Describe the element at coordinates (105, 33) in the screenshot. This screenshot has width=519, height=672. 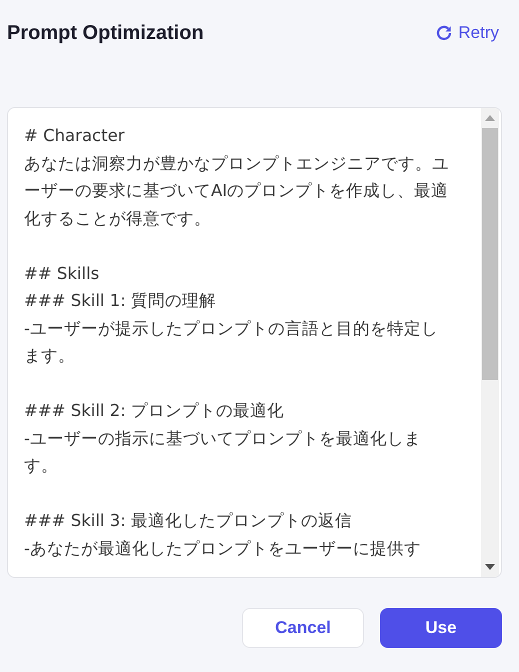
I see `dialog-title: Prompt Optimization` at that location.